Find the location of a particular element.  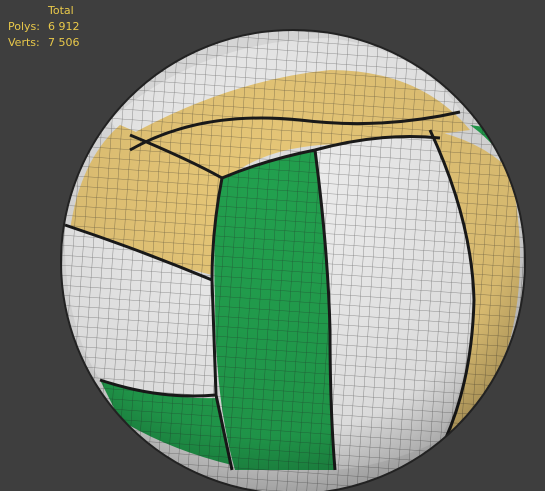

viewport-statistics: Total Polys: 6 912 Verts: 7 506 is located at coordinates (44, 27).